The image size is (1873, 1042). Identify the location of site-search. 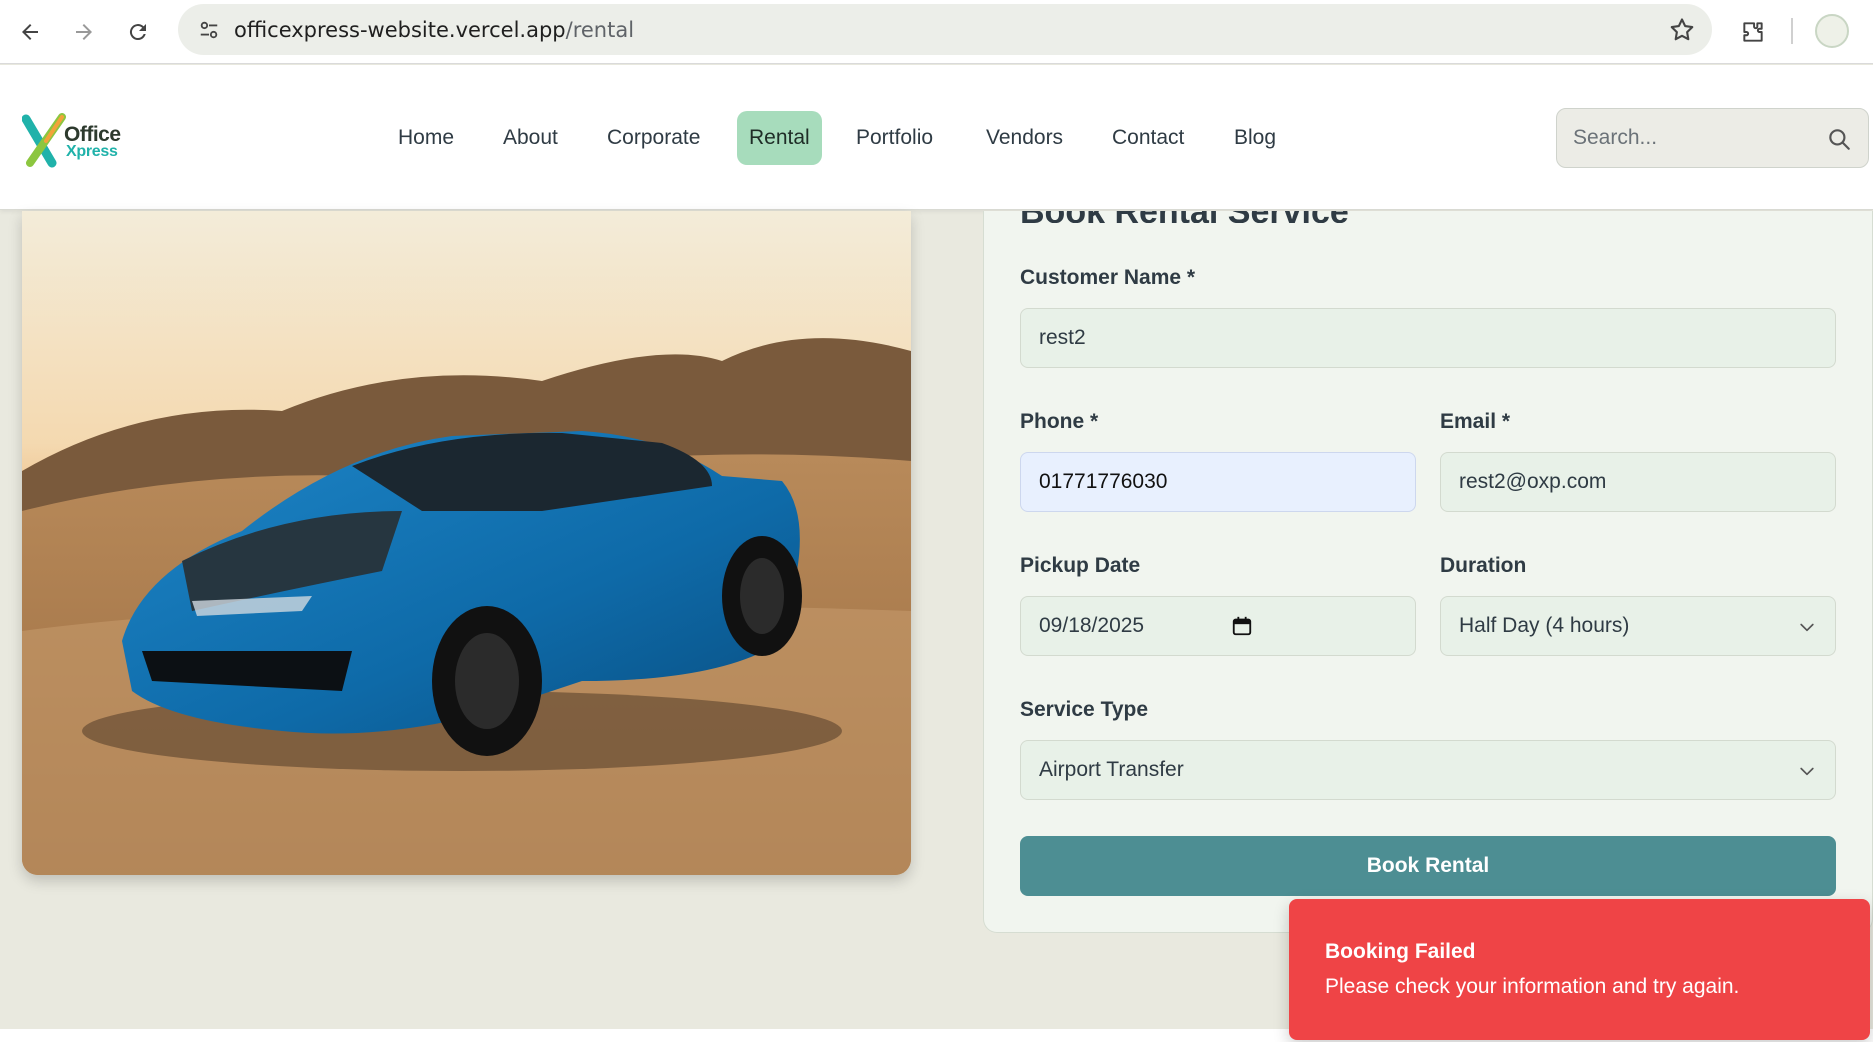
(1712, 138).